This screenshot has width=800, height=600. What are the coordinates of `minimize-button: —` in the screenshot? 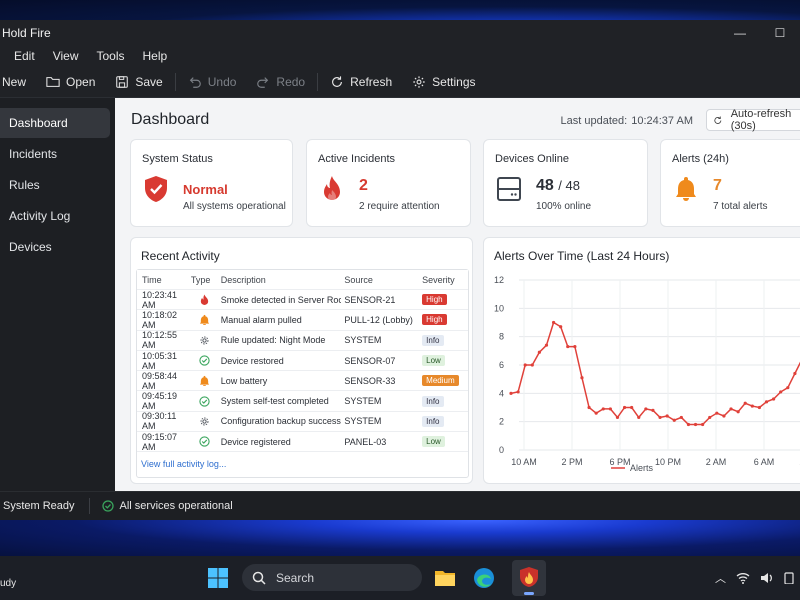 It's located at (740, 33).